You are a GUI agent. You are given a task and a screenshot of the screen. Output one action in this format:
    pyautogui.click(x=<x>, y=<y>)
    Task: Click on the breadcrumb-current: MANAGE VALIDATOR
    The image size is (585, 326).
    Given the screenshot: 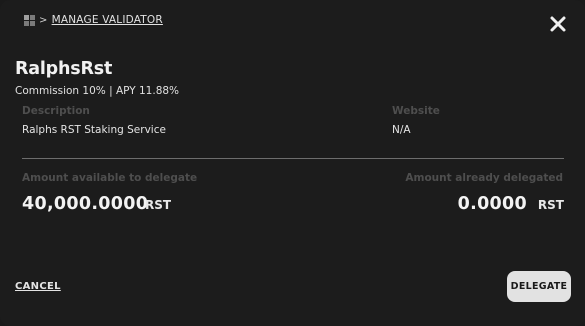 What is the action you would take?
    pyautogui.click(x=107, y=20)
    